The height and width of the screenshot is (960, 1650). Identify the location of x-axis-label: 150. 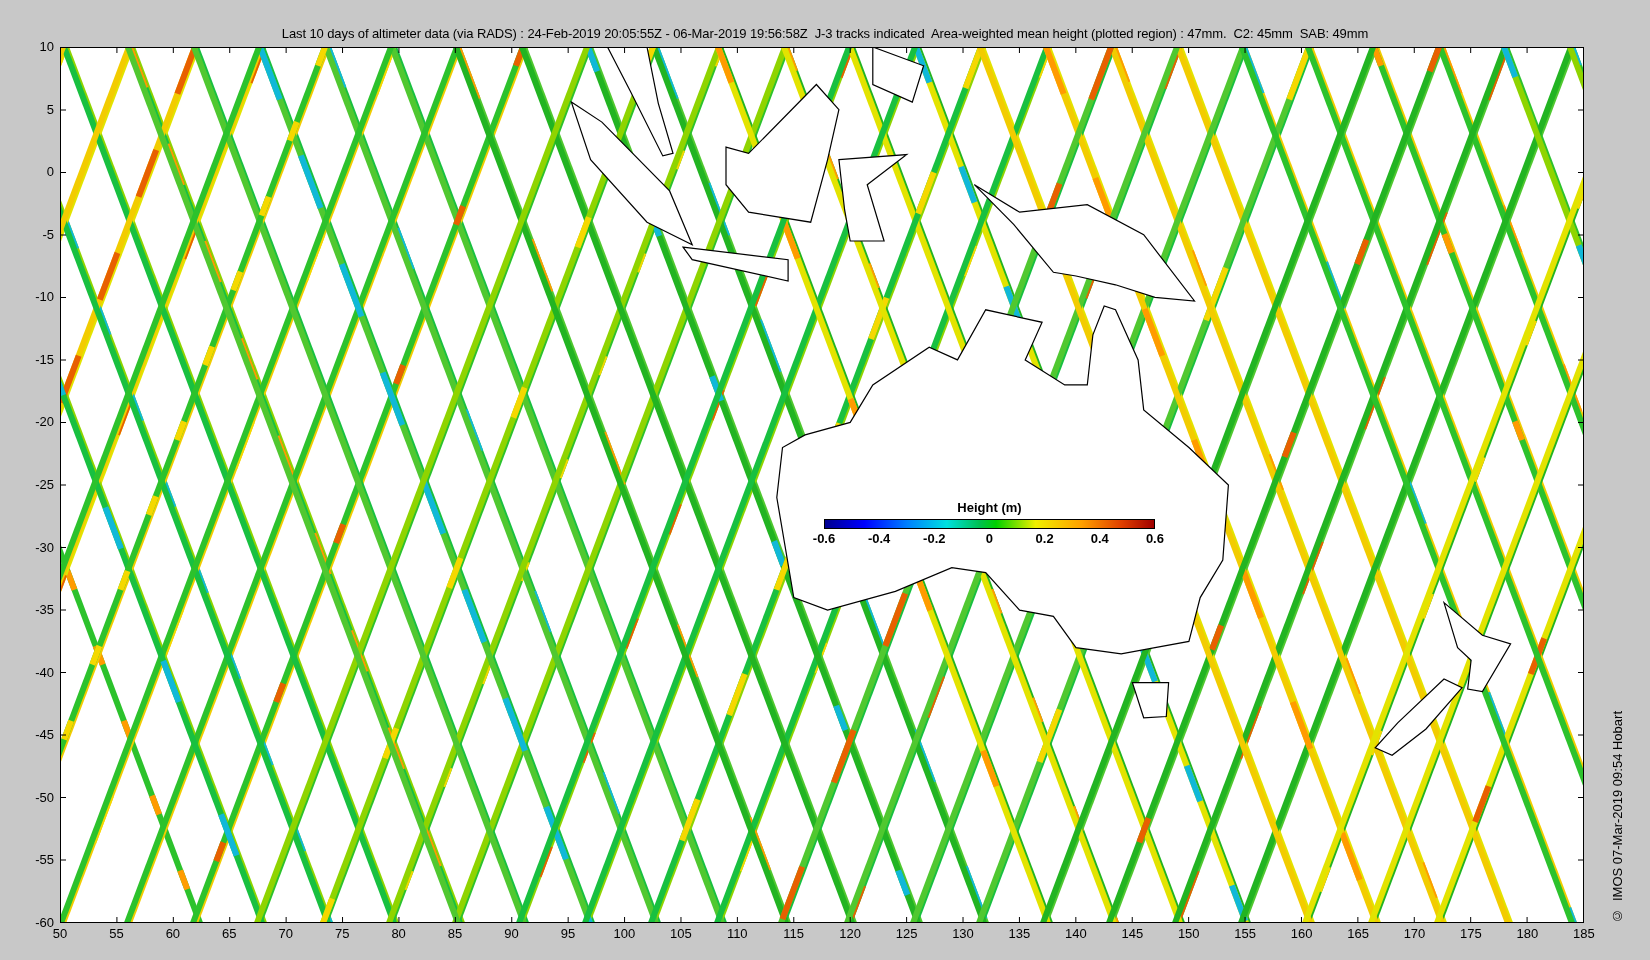
(1188, 934).